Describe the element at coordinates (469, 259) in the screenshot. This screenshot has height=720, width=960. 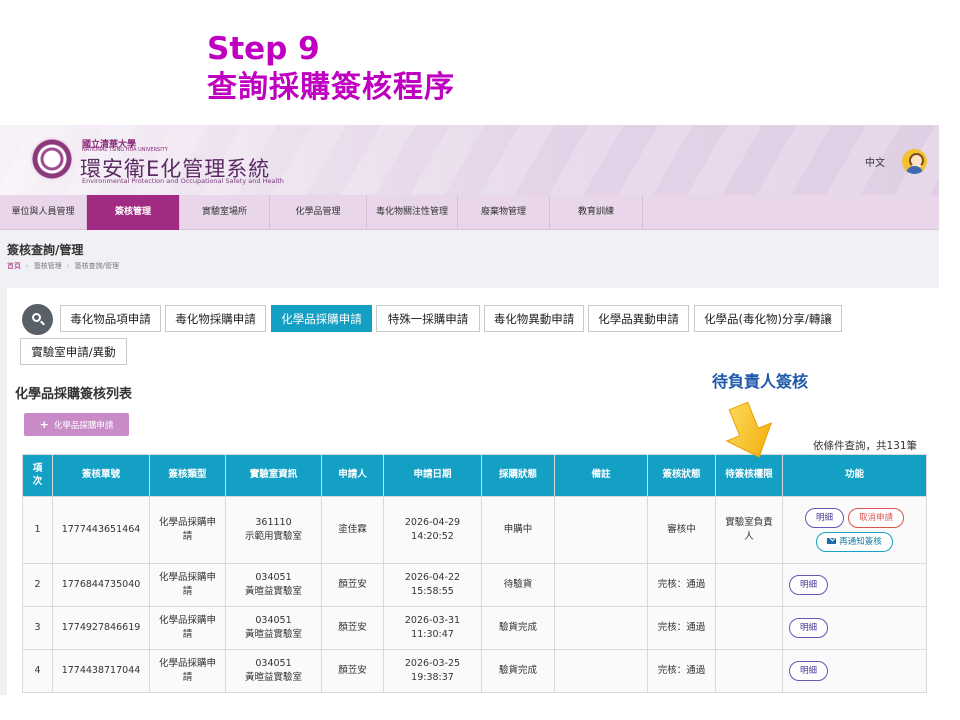
I see `page-header: 簽核查詢/管理 首頁 › 簽核管理 › 簽核查詢/管理` at that location.